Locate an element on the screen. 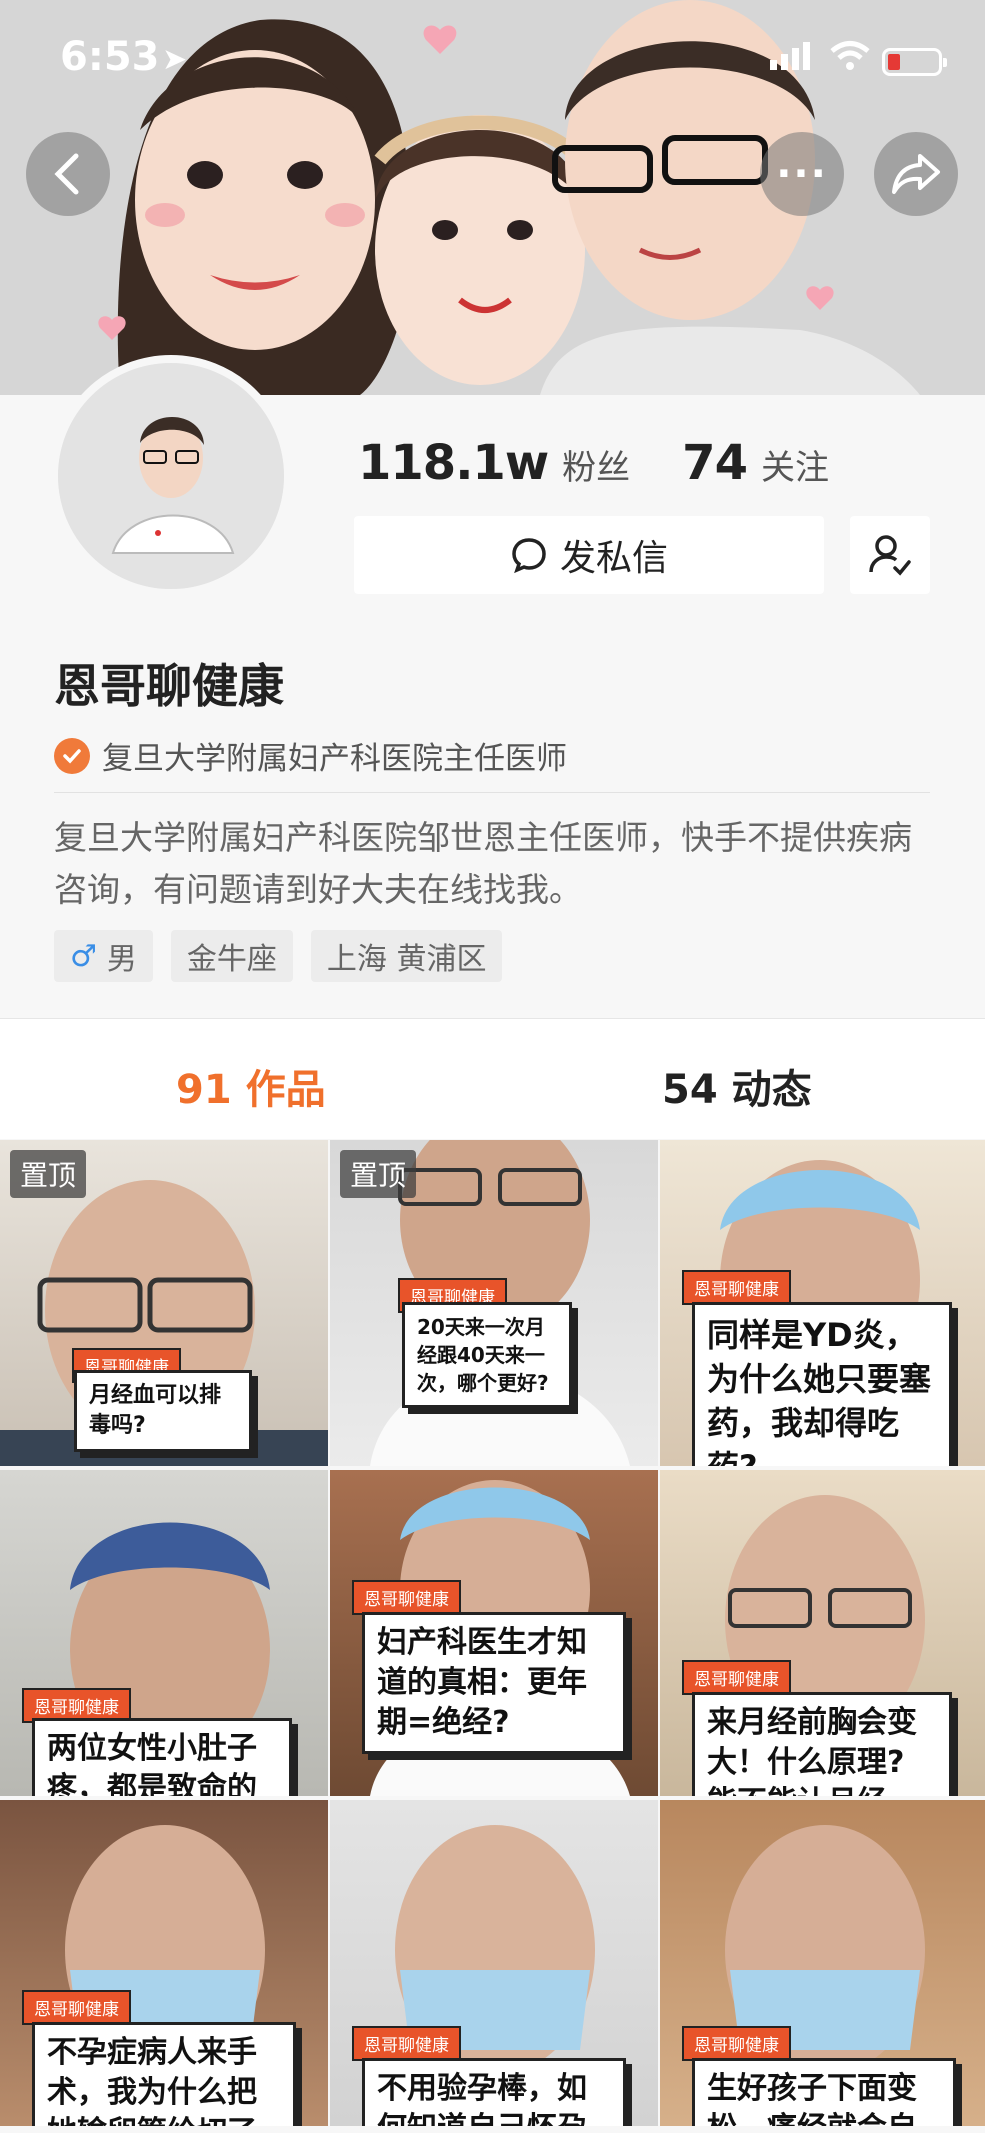 The height and width of the screenshot is (2133, 985). user-check-icon is located at coordinates (890, 555).